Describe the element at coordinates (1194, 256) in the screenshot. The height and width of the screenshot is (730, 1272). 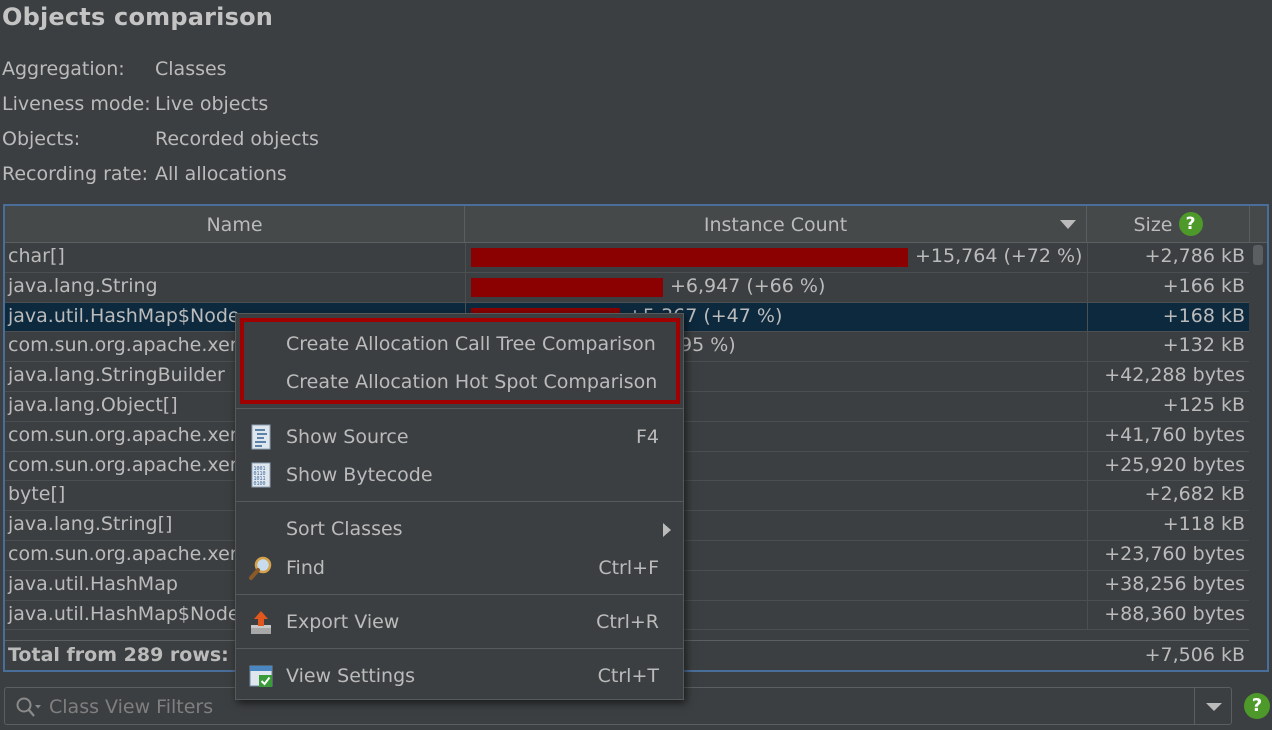
I see `row-size: +2,786 kB` at that location.